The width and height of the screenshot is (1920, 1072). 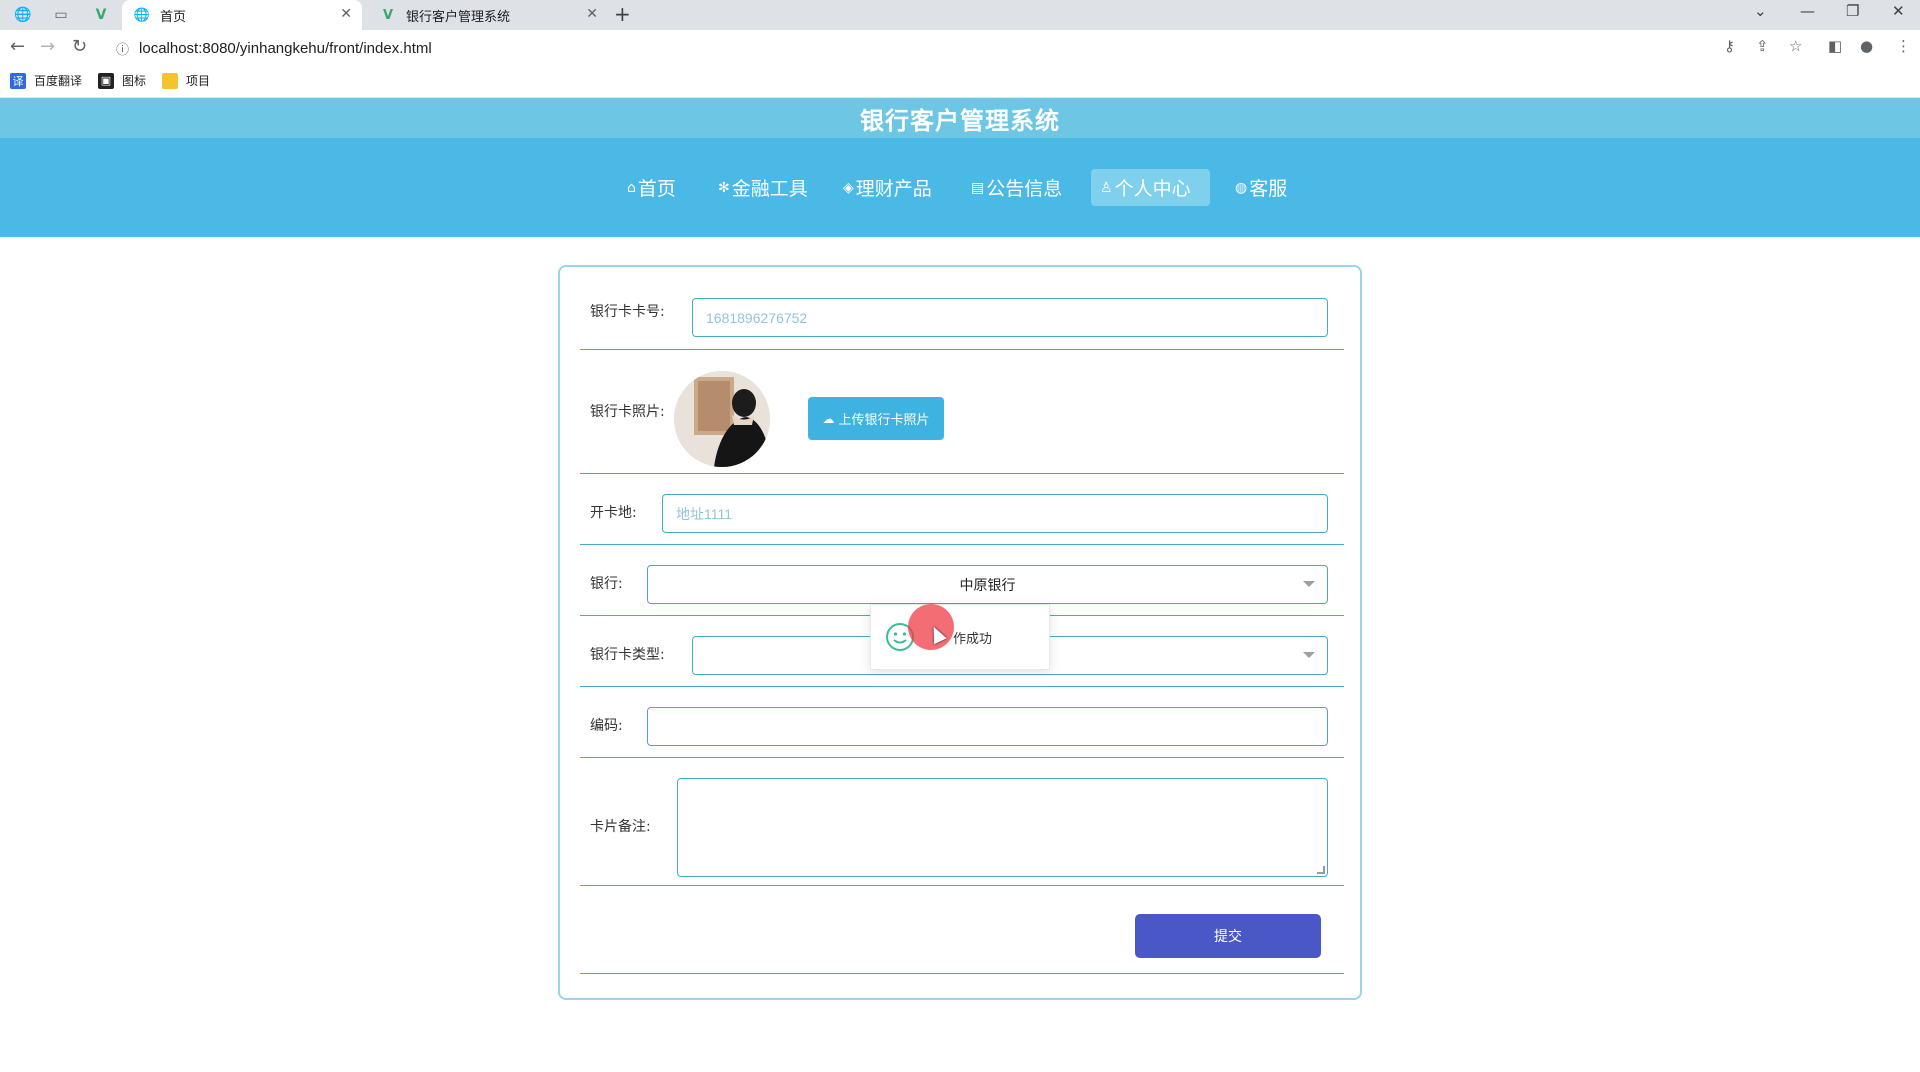 What do you see at coordinates (18, 80) in the screenshot?
I see `translate-icon: 译` at bounding box center [18, 80].